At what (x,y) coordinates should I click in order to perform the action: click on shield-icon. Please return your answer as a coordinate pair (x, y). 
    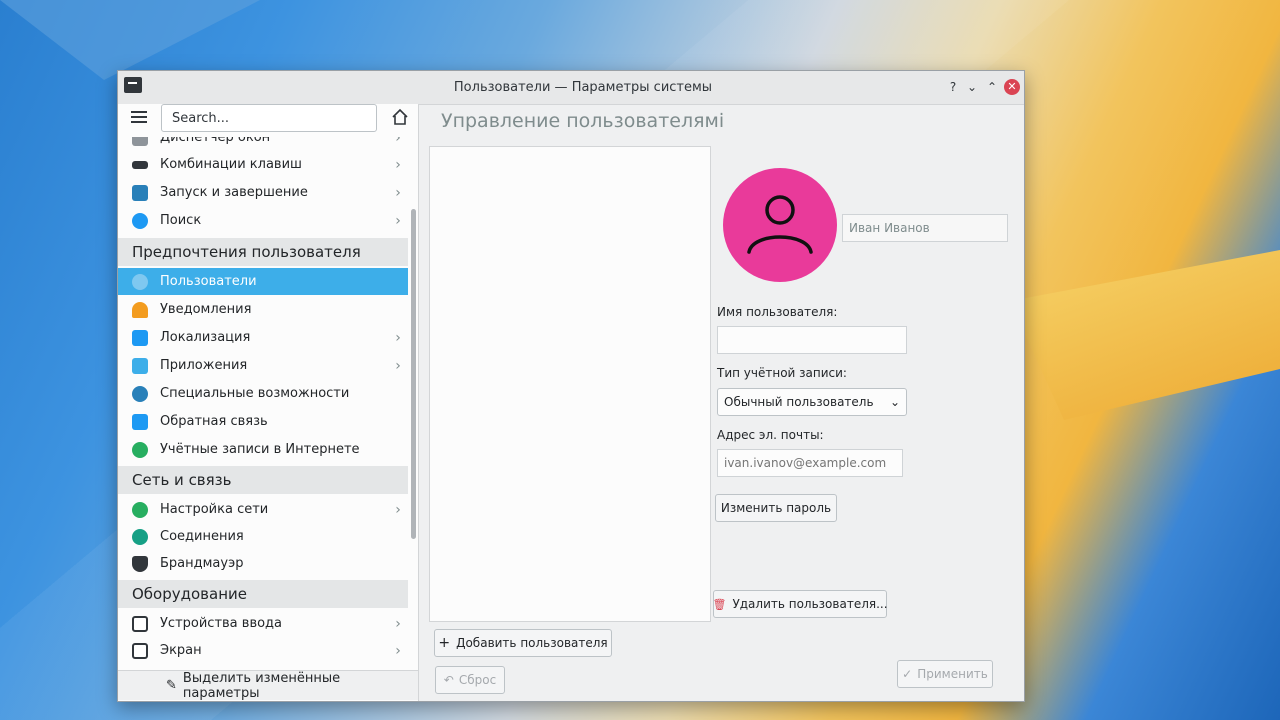
    Looking at the image, I should click on (140, 563).